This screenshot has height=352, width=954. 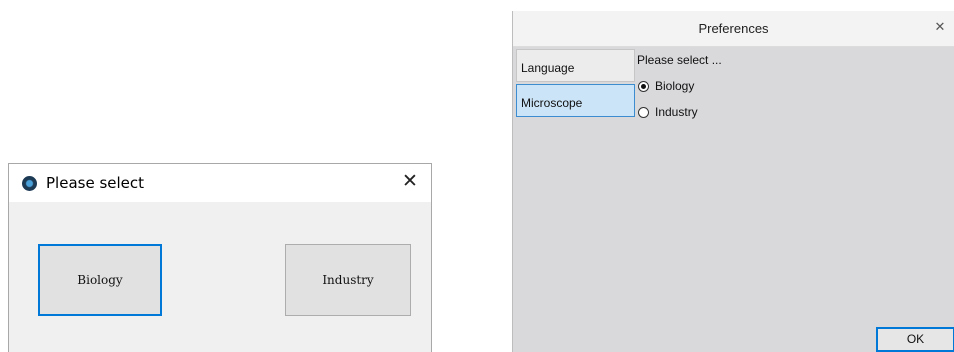 I want to click on ok-button: OK, so click(x=915, y=339).